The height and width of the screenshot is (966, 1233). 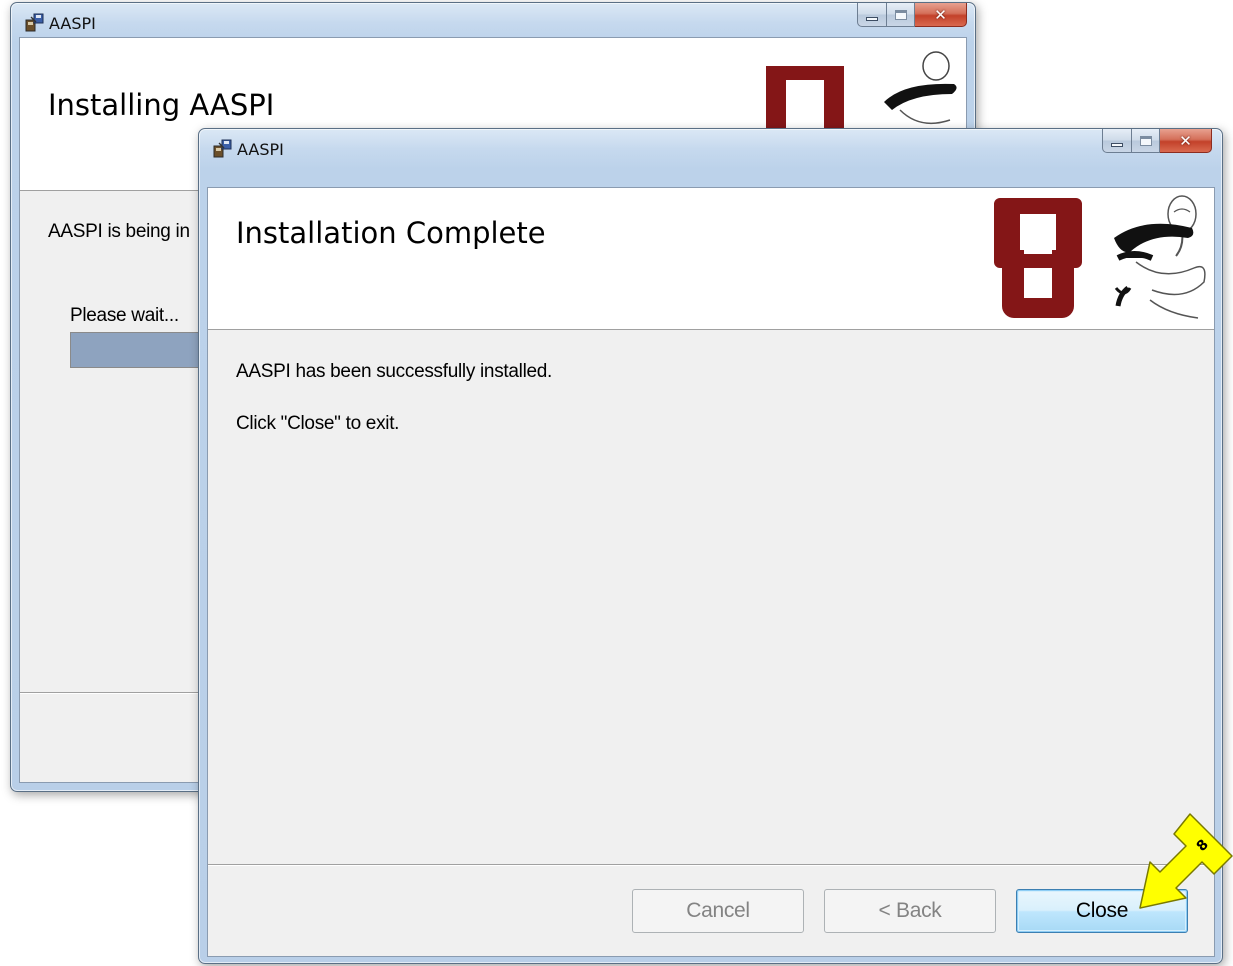 I want to click on exit-instruction: Click "Close" to exit., so click(x=318, y=423).